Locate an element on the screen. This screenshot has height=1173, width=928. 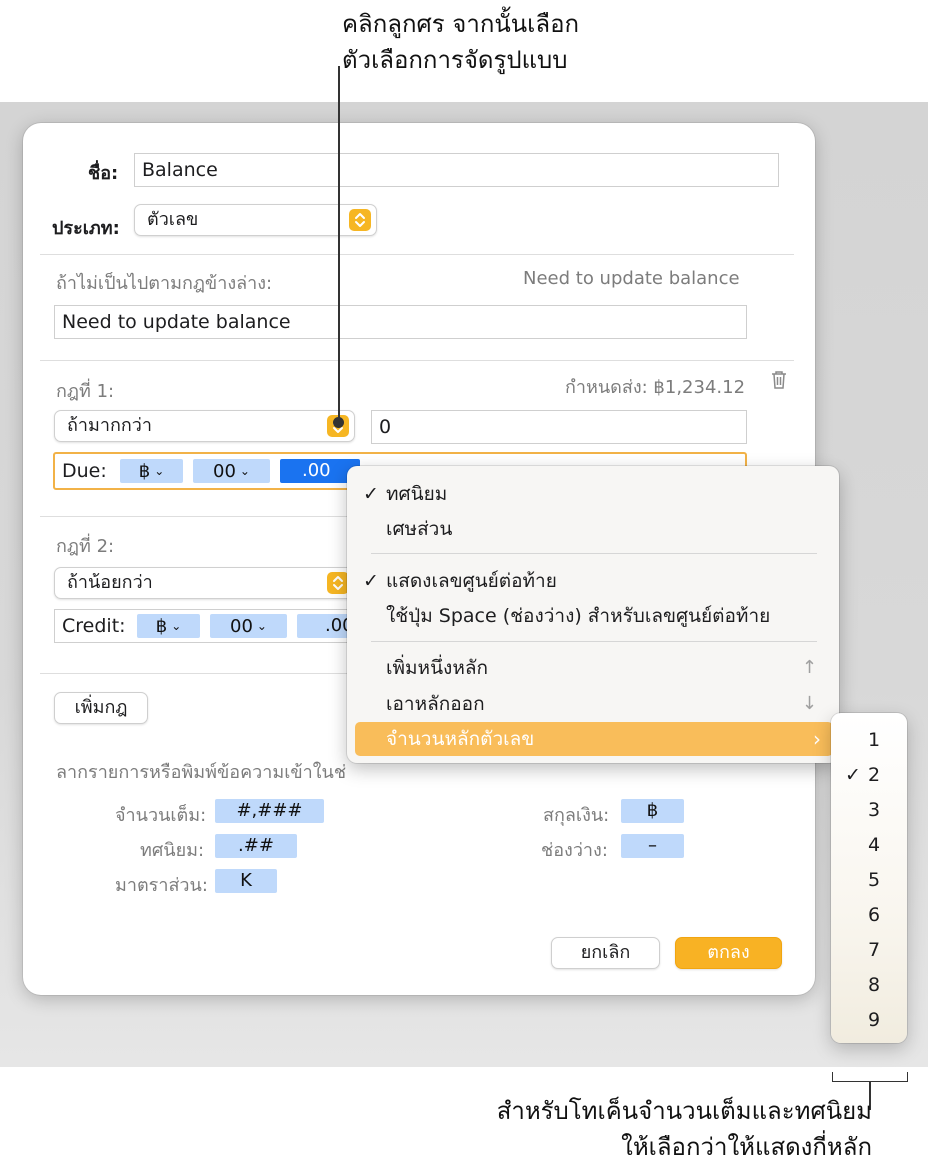
rule1-condition-popup: ถ้ามากกว่า is located at coordinates (204, 426).